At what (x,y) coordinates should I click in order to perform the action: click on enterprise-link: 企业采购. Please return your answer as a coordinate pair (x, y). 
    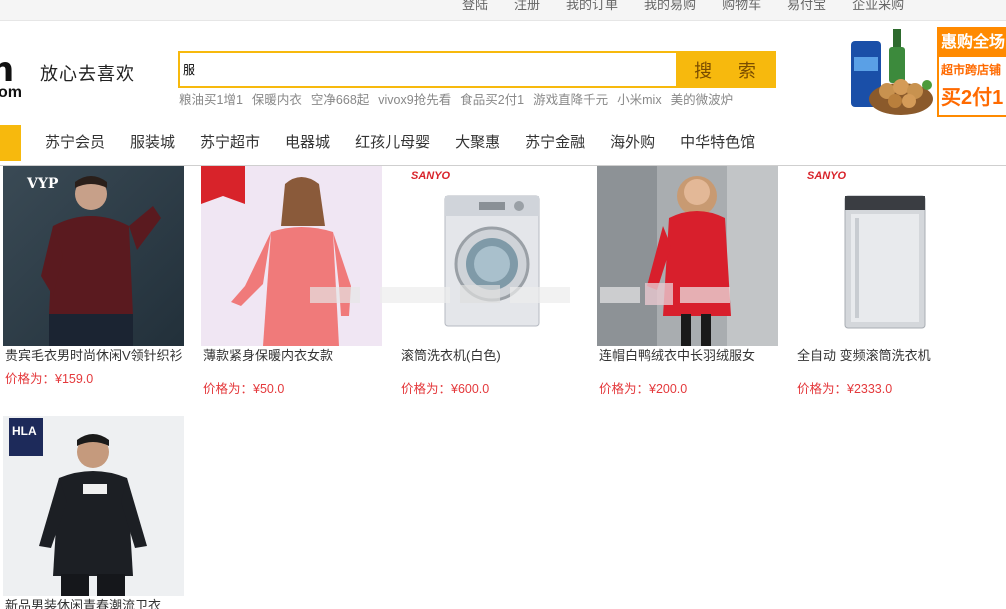
    Looking at the image, I should click on (878, 6).